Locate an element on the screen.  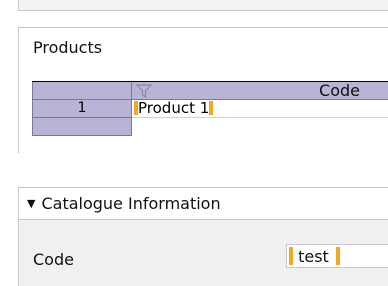
edit-marker-left is located at coordinates (291, 256).